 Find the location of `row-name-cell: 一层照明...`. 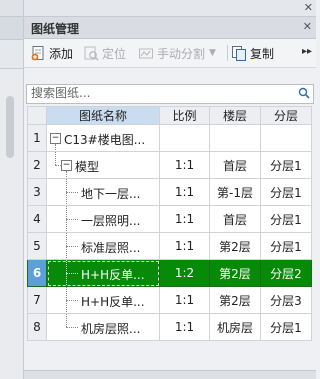

row-name-cell: 一层照明... is located at coordinates (103, 219).